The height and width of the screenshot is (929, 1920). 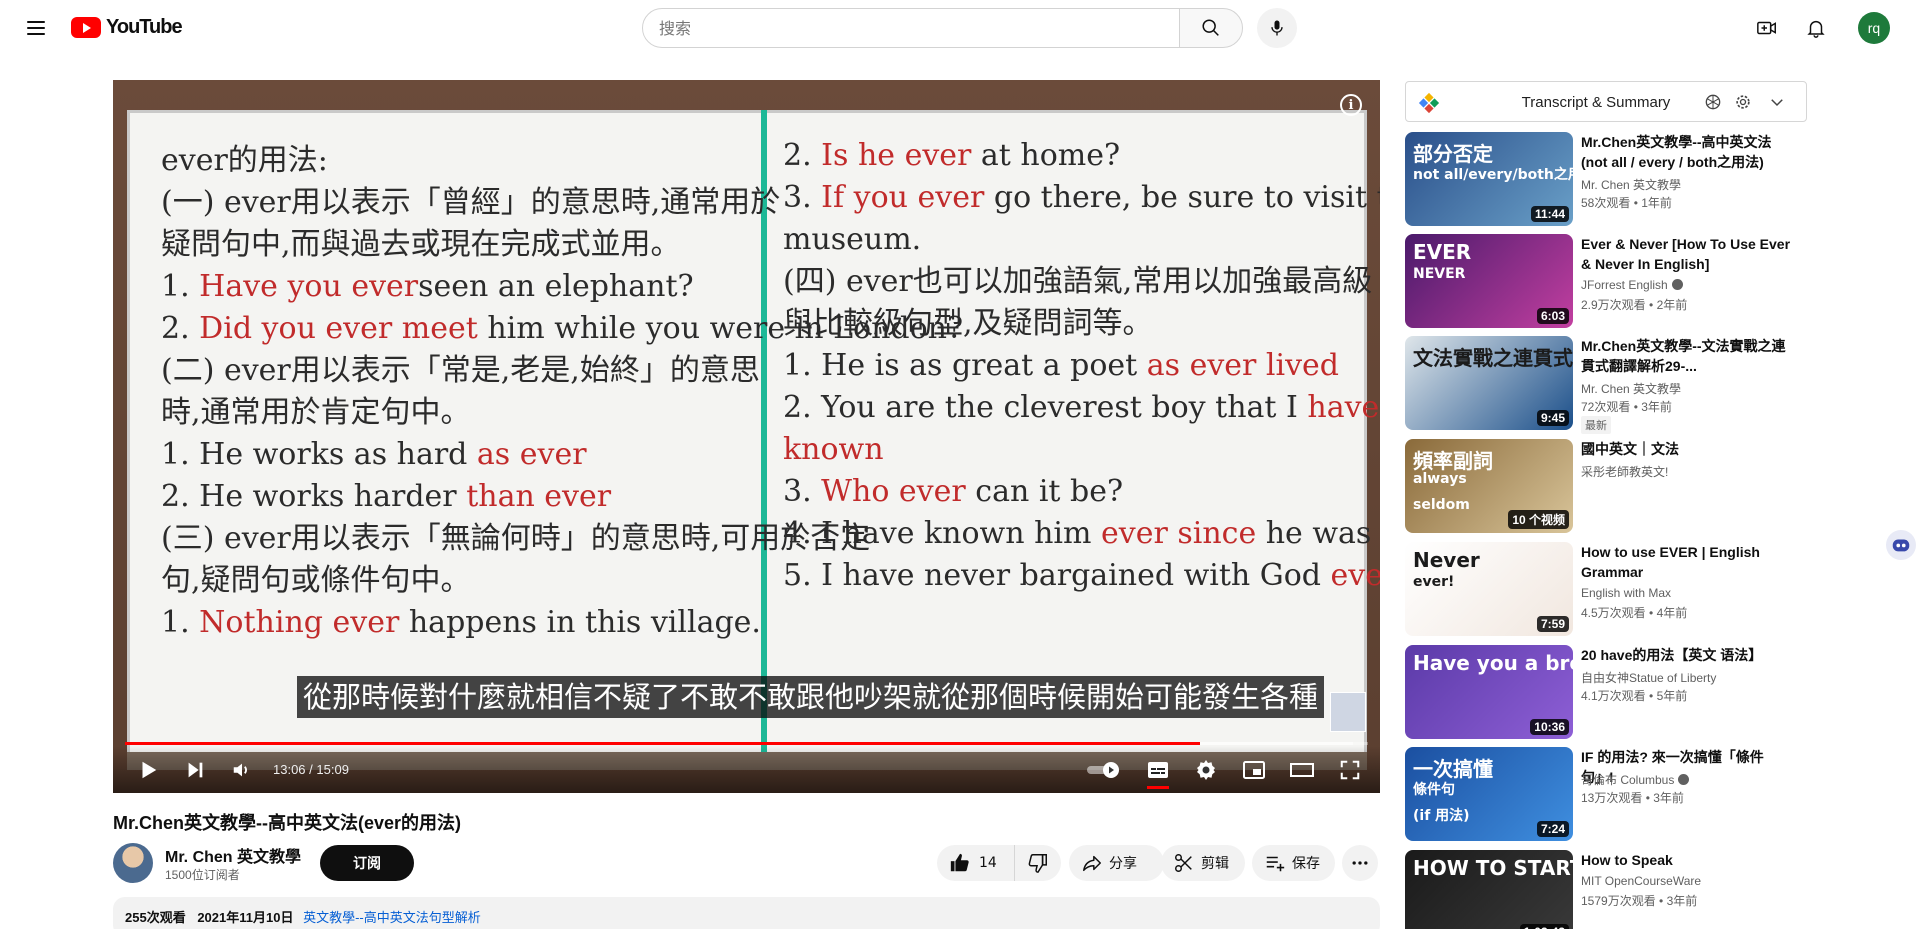 What do you see at coordinates (1038, 863) in the screenshot?
I see `dislike-button` at bounding box center [1038, 863].